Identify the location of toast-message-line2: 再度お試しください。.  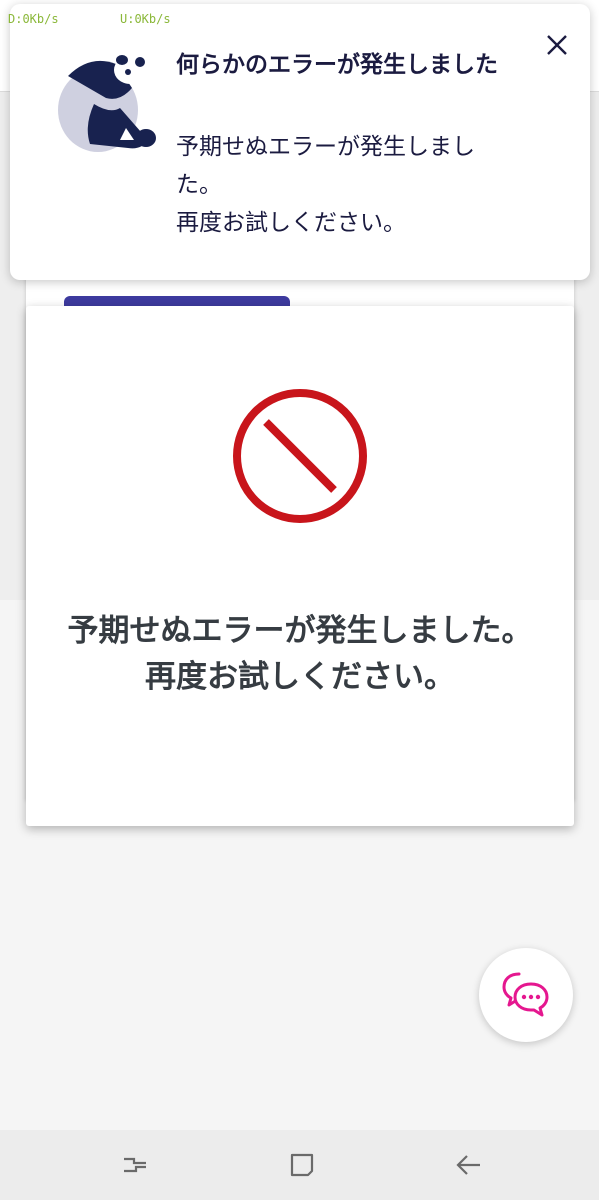
(291, 223).